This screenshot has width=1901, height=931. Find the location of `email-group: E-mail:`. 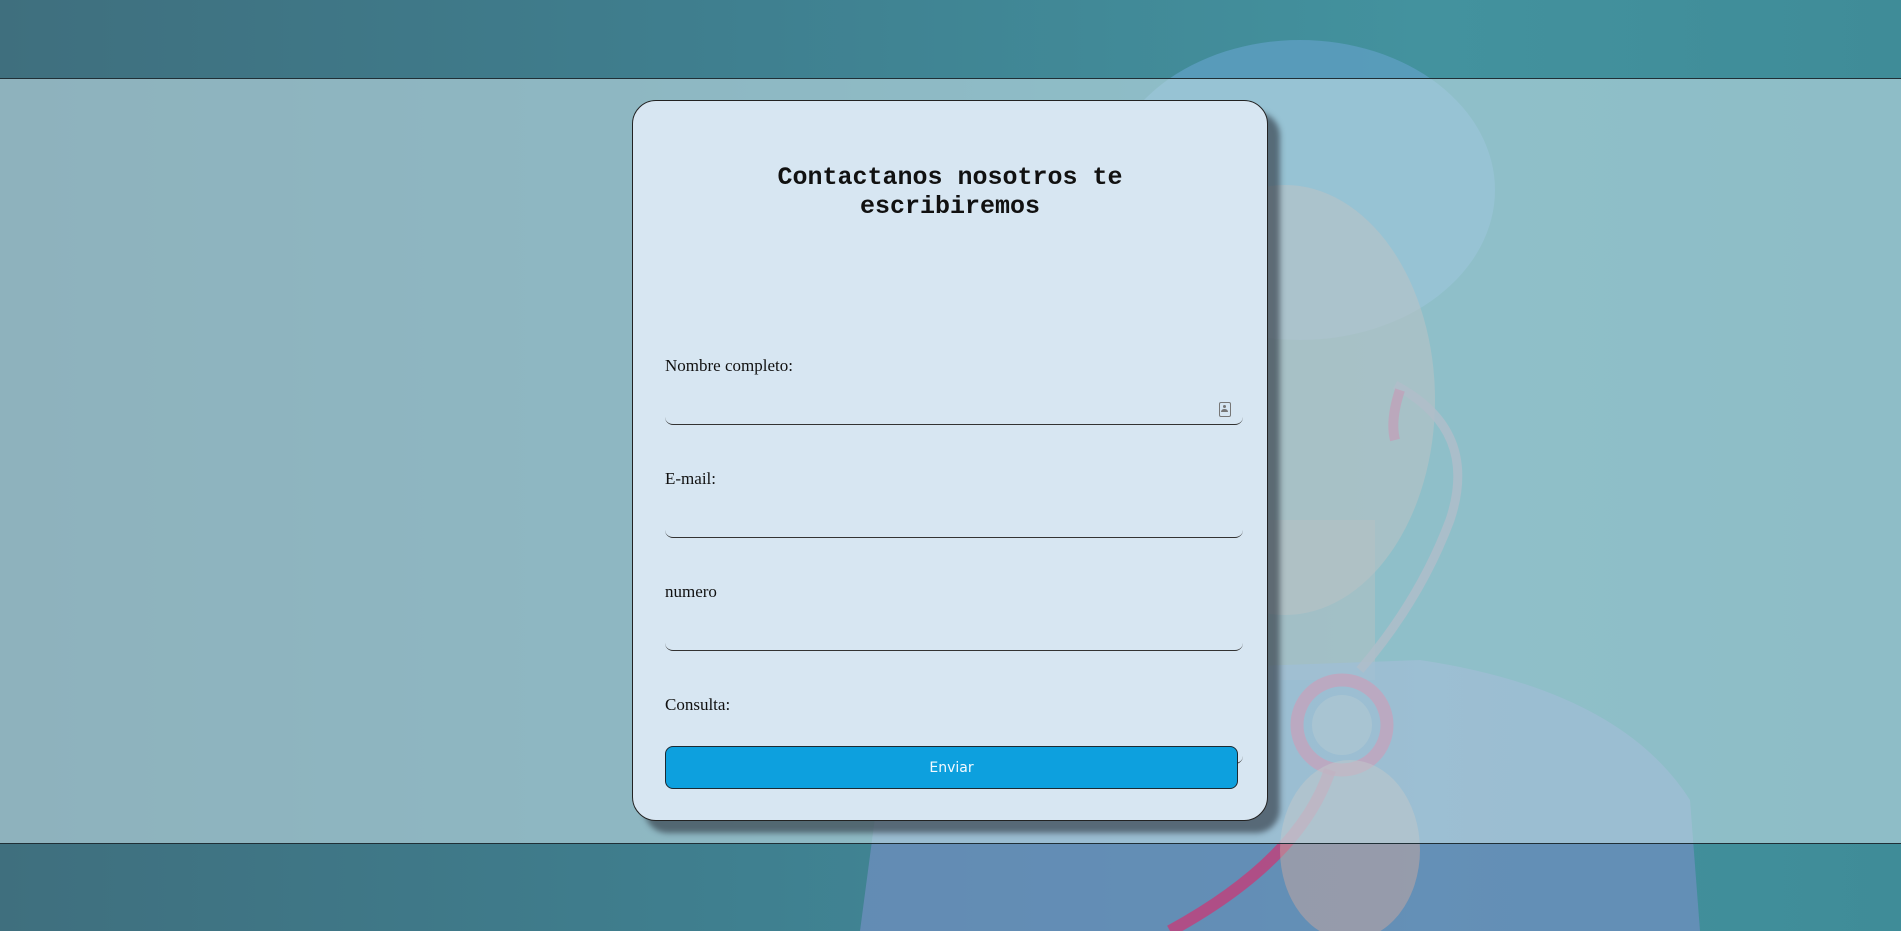

email-group: E-mail: is located at coordinates (954, 503).